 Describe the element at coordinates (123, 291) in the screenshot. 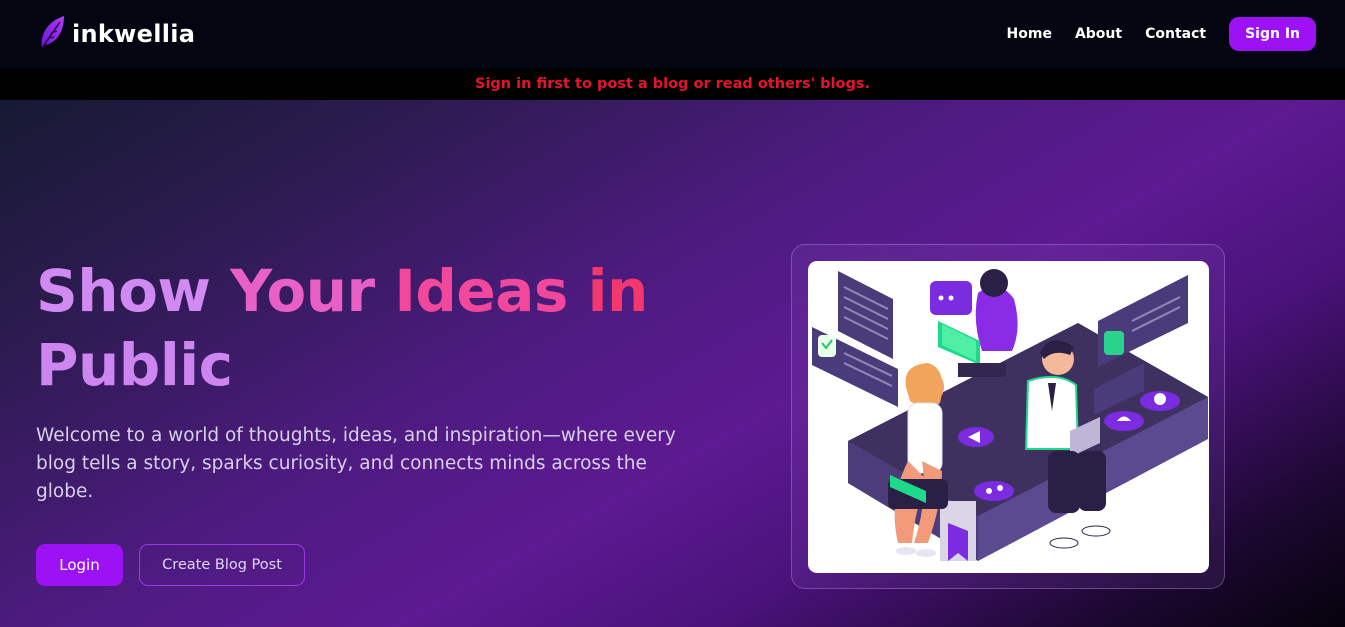

I see `hero-title-word: Show` at that location.